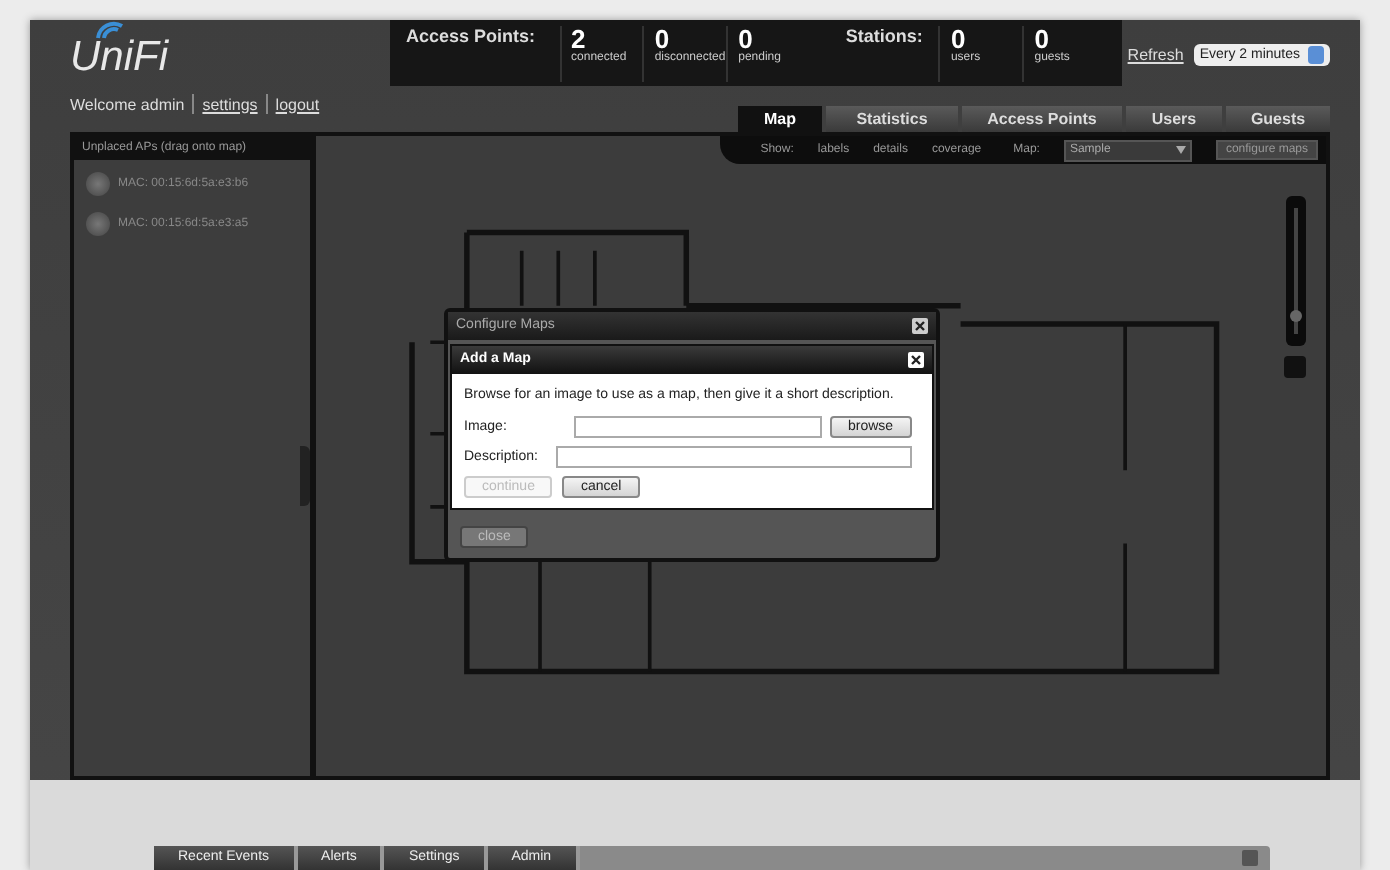 The height and width of the screenshot is (870, 1390). What do you see at coordinates (110, 30) in the screenshot?
I see `wifi-arcs-icon` at bounding box center [110, 30].